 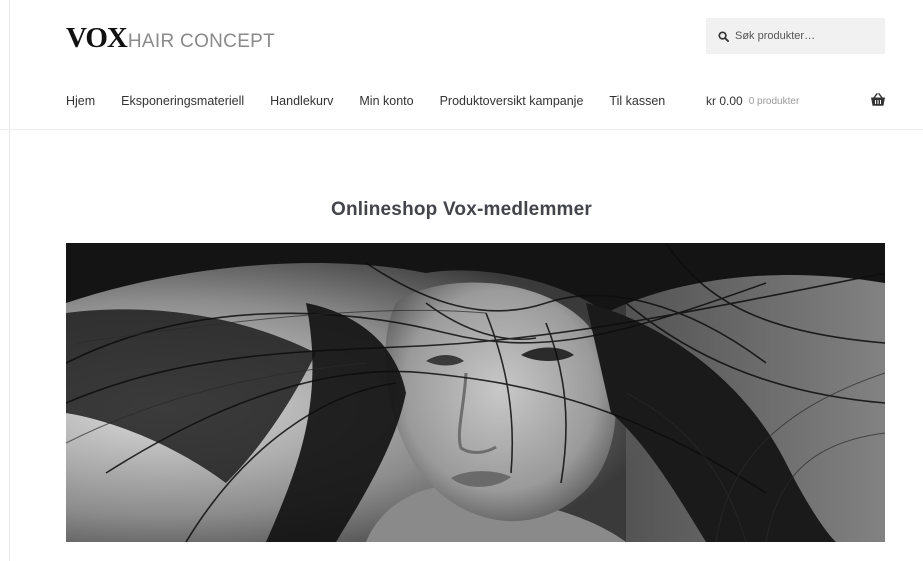 What do you see at coordinates (774, 101) in the screenshot?
I see `cart-count: 0 produkter` at bounding box center [774, 101].